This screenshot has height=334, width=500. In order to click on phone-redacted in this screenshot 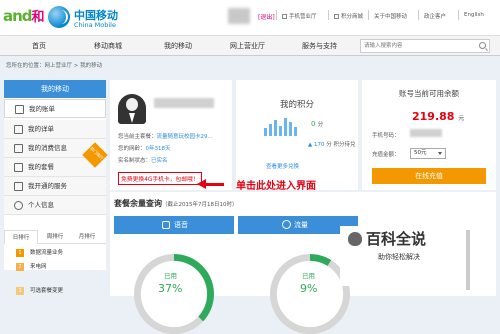, I will do `click(426, 133)`.